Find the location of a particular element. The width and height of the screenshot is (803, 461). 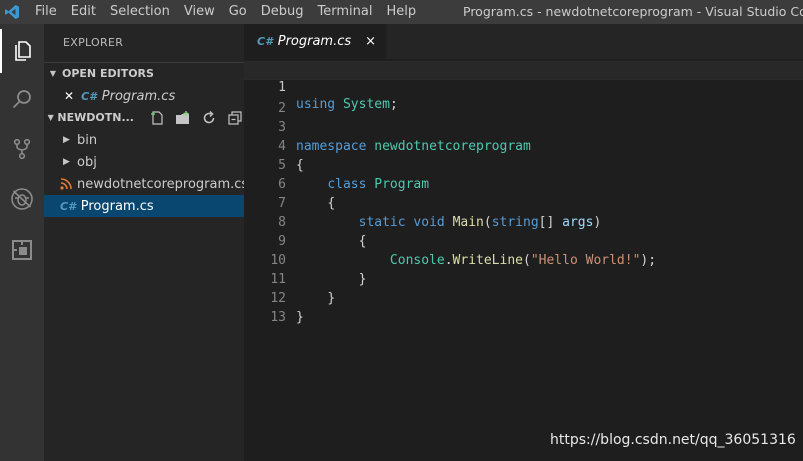

close-icon: × is located at coordinates (370, 41).